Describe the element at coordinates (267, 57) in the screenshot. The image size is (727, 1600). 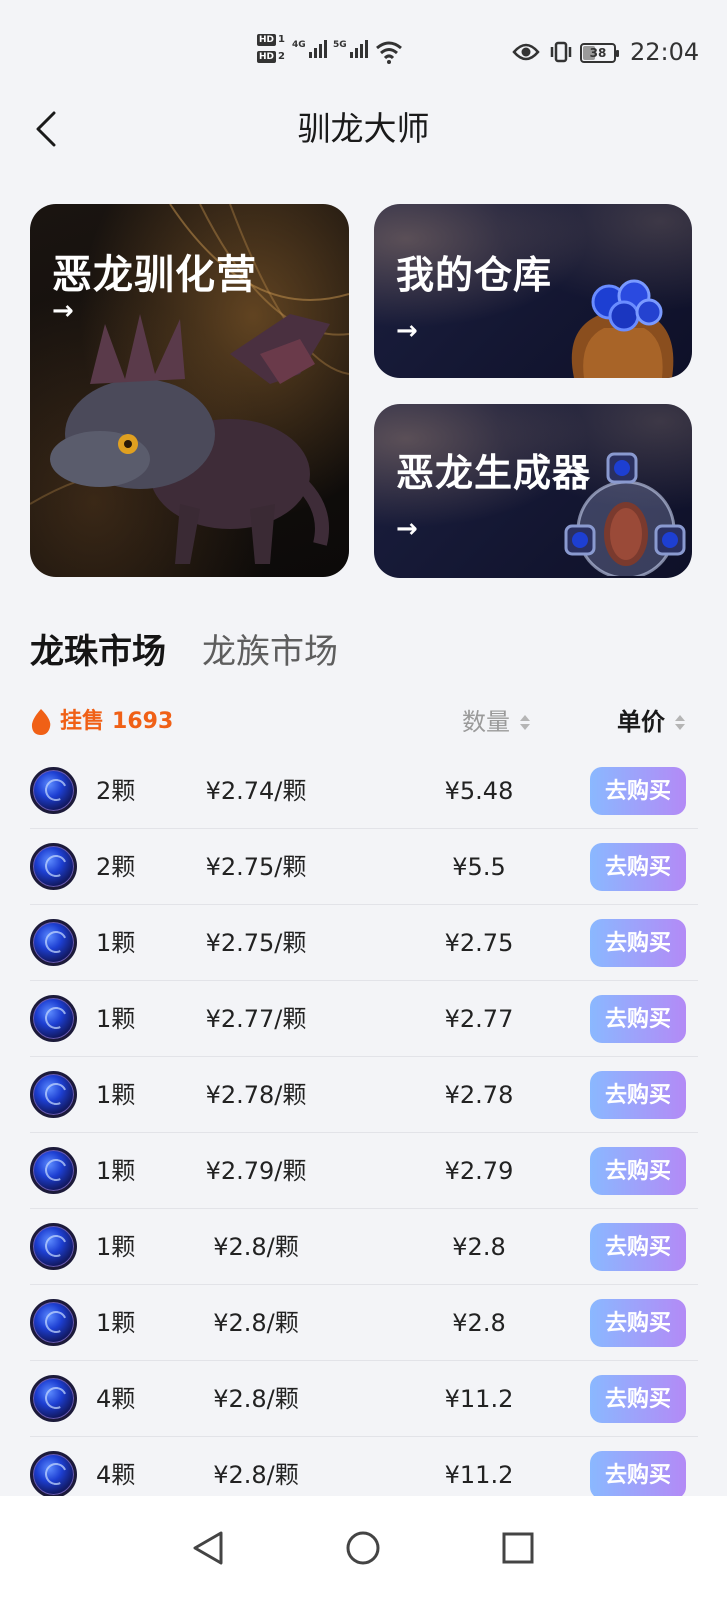
I see `hd-badge-2: HD` at that location.